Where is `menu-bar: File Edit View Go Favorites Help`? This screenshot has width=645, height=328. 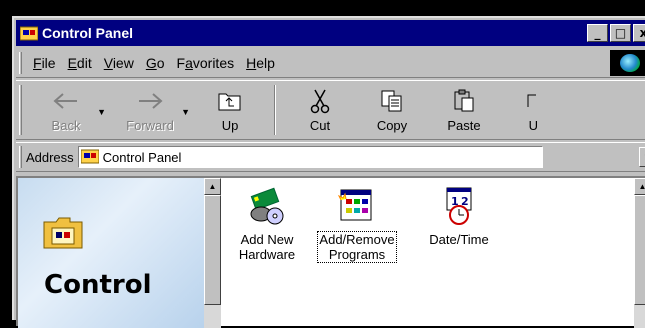
menu-bar: File Edit View Go Favorites Help is located at coordinates (330, 63).